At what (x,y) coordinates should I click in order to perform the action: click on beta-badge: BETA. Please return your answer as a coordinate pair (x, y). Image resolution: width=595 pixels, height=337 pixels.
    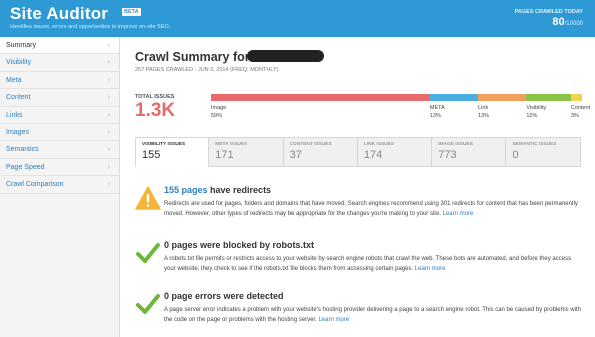
    Looking at the image, I should click on (131, 12).